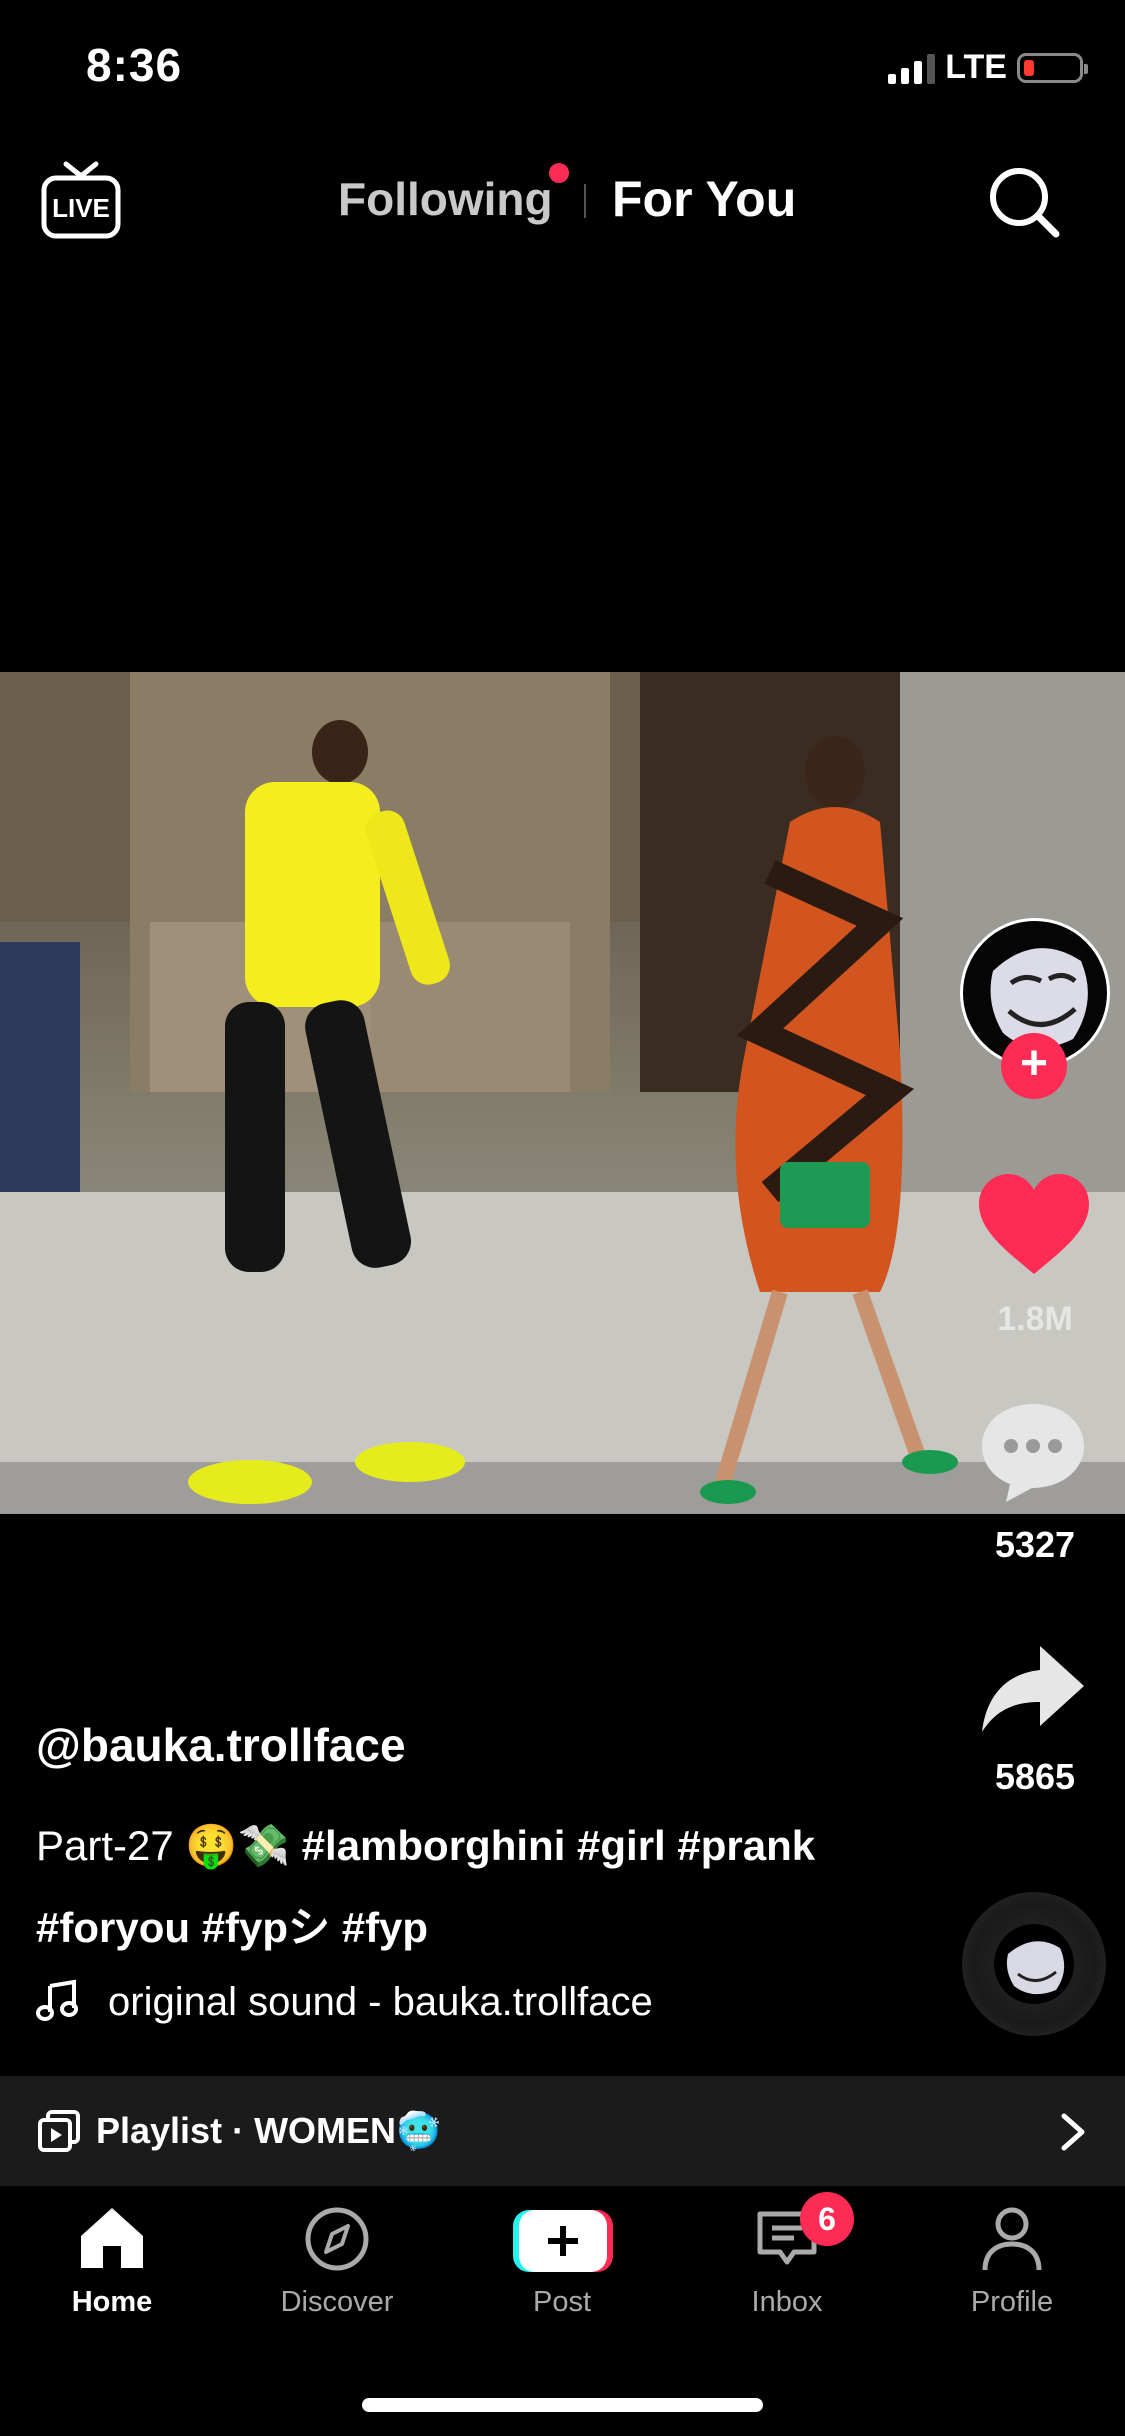  I want to click on music-note-icon, so click(57, 2000).